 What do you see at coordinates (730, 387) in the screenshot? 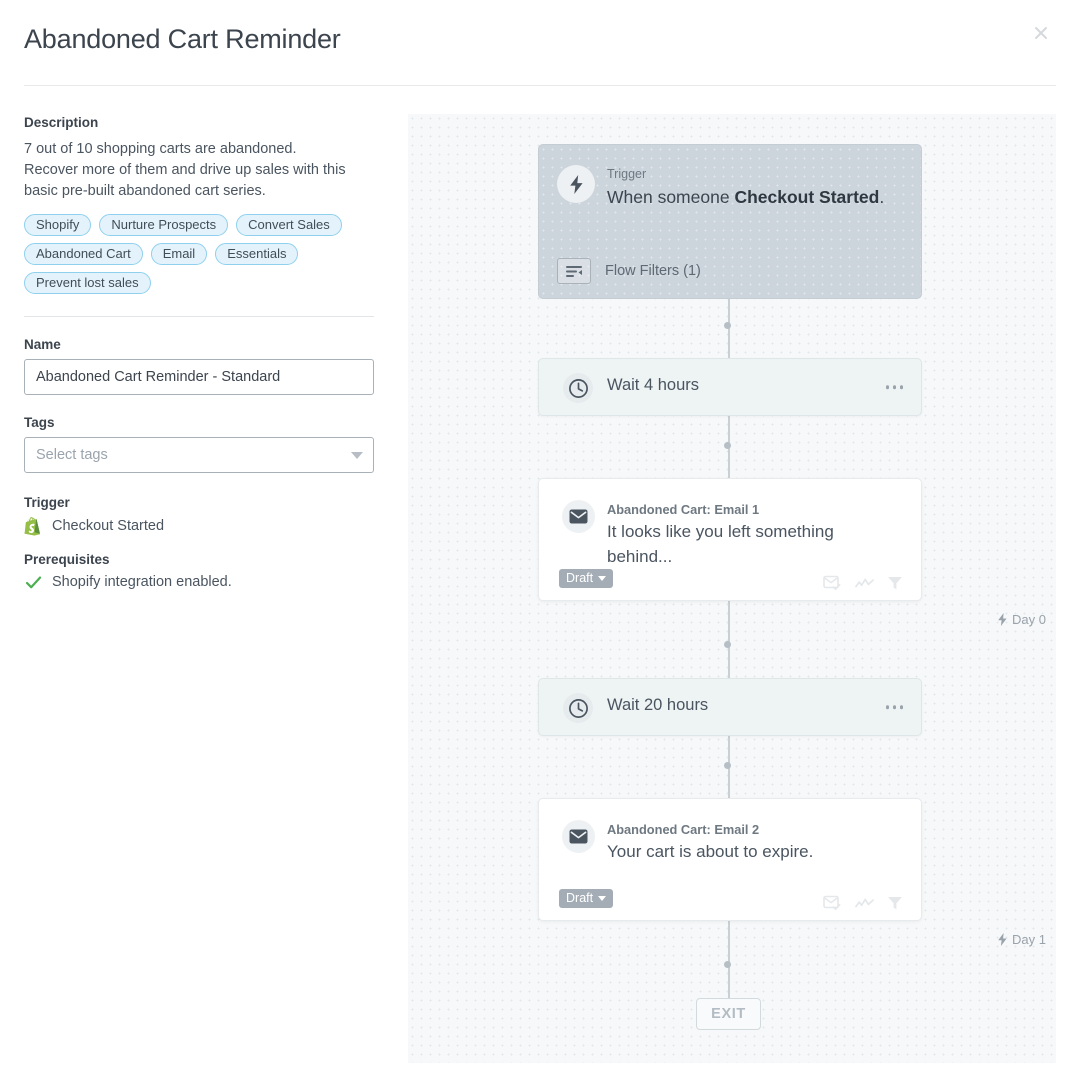
I see `wait-node-1: Wait 4 hours` at bounding box center [730, 387].